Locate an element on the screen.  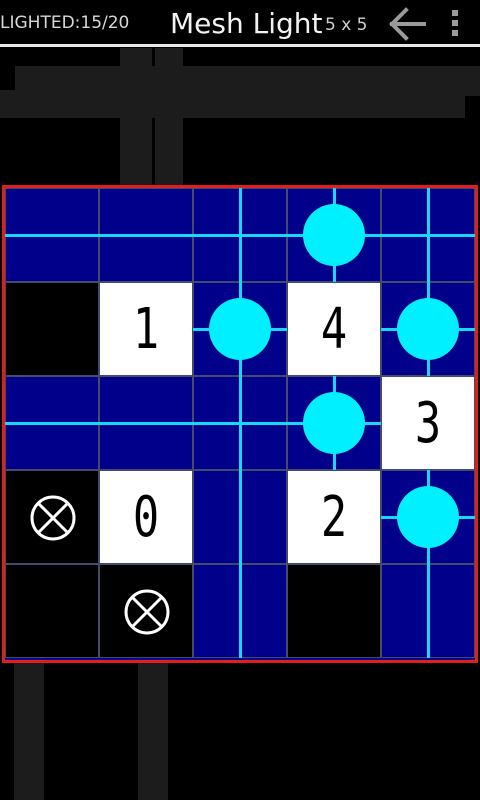
numbered-wall-cell: 0 is located at coordinates (146, 517).